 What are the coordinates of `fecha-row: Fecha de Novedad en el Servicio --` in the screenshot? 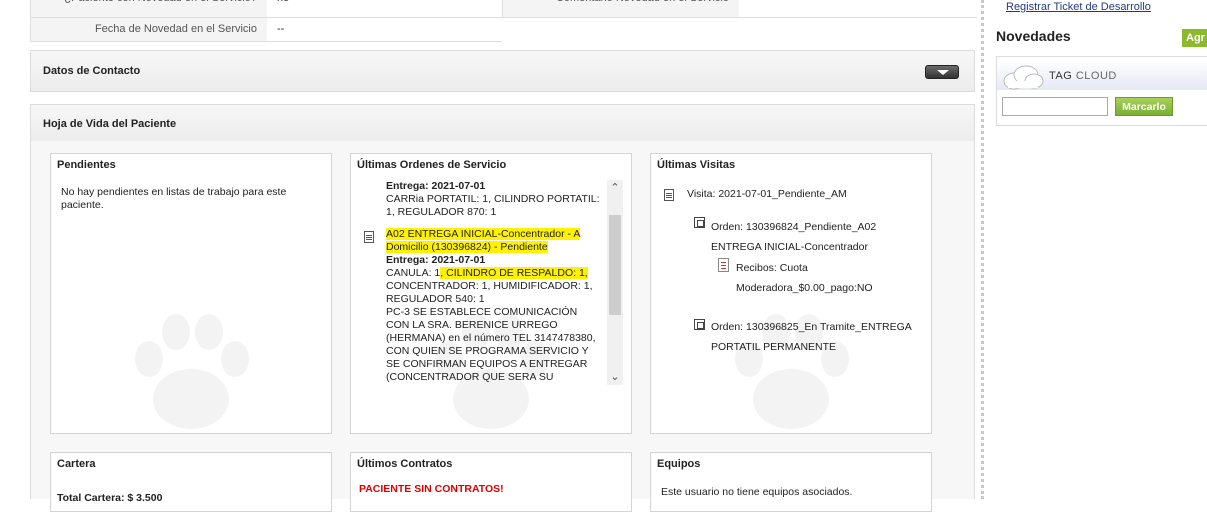 It's located at (266, 30).